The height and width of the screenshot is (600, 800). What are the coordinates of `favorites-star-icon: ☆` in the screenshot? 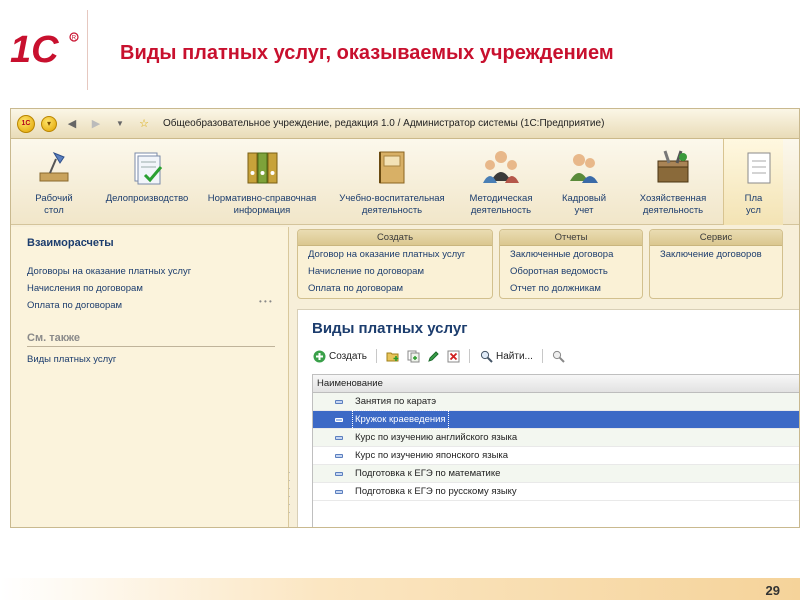 It's located at (144, 124).